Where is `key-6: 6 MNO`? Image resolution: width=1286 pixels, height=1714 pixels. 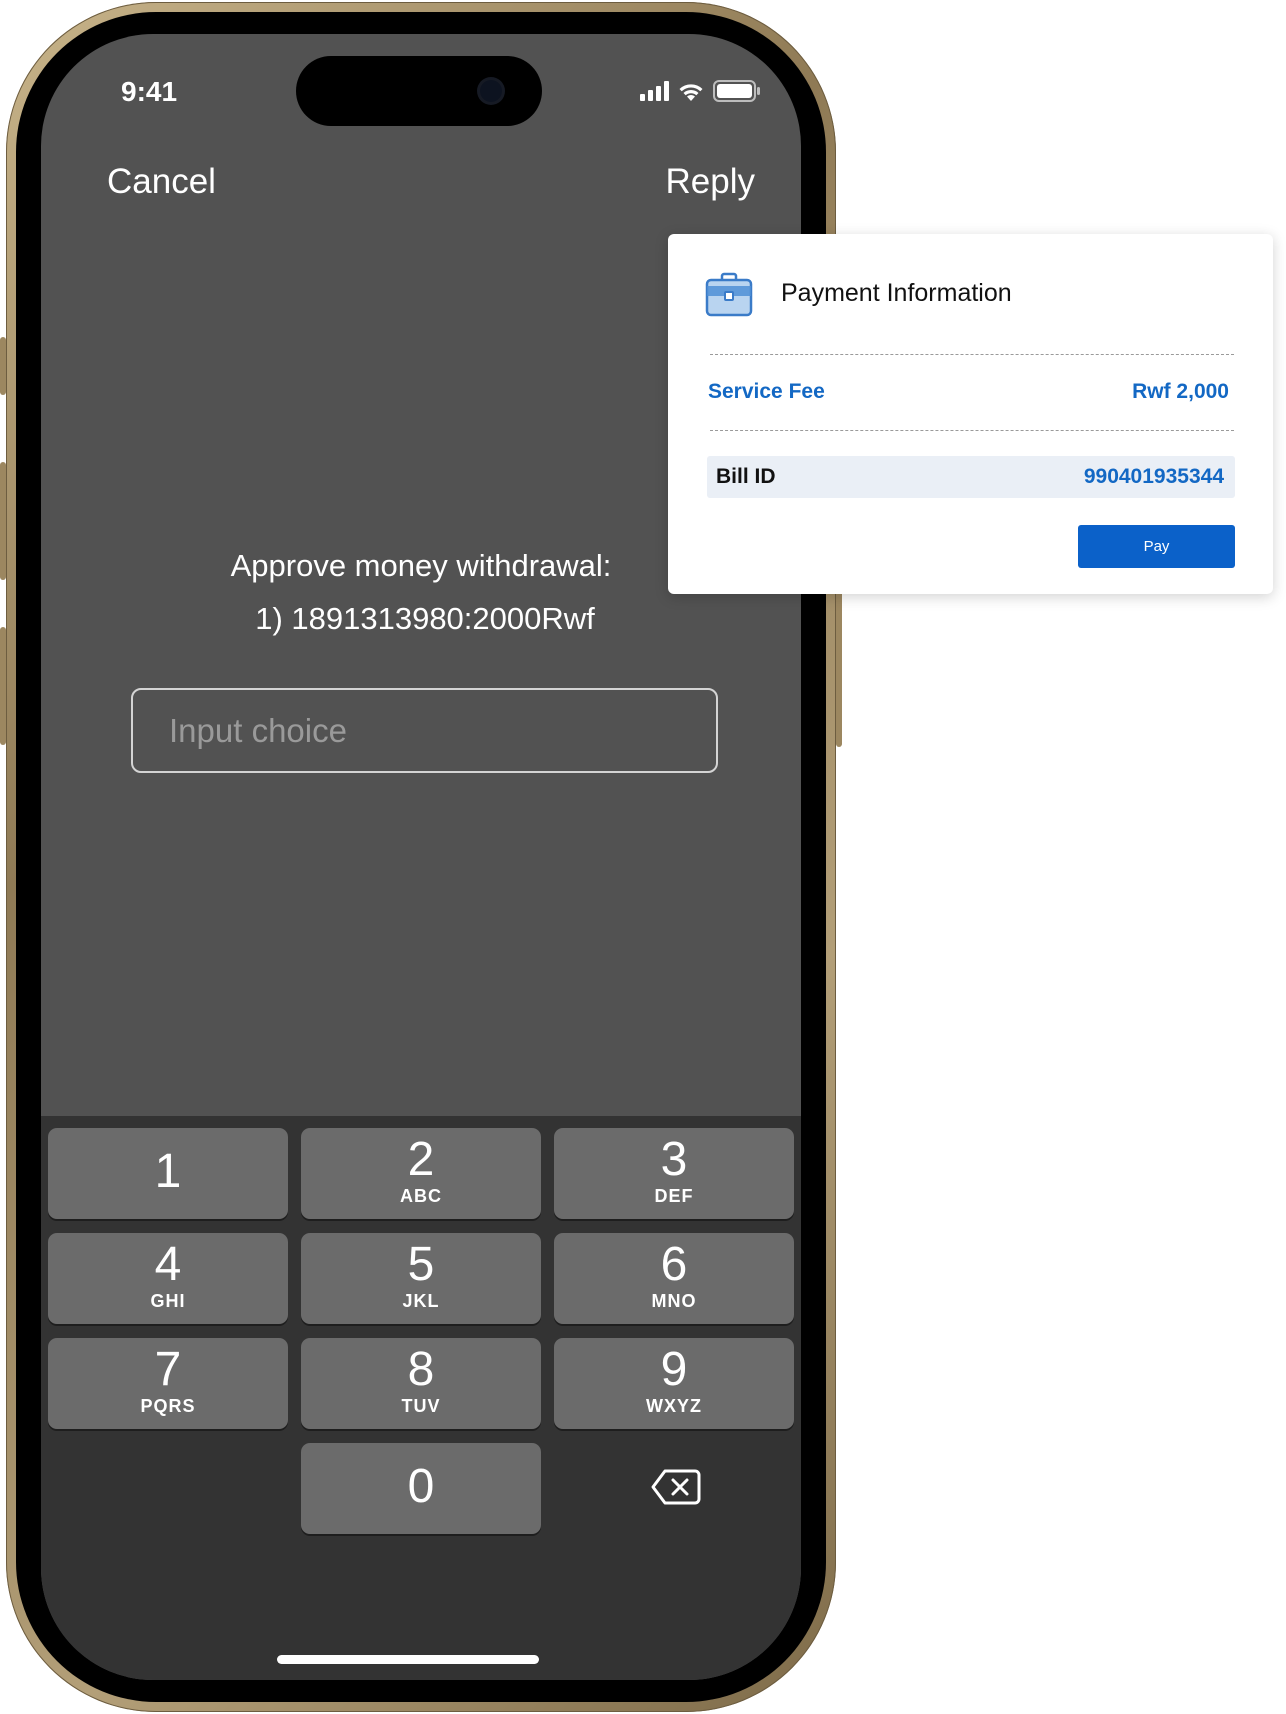 key-6: 6 MNO is located at coordinates (674, 1278).